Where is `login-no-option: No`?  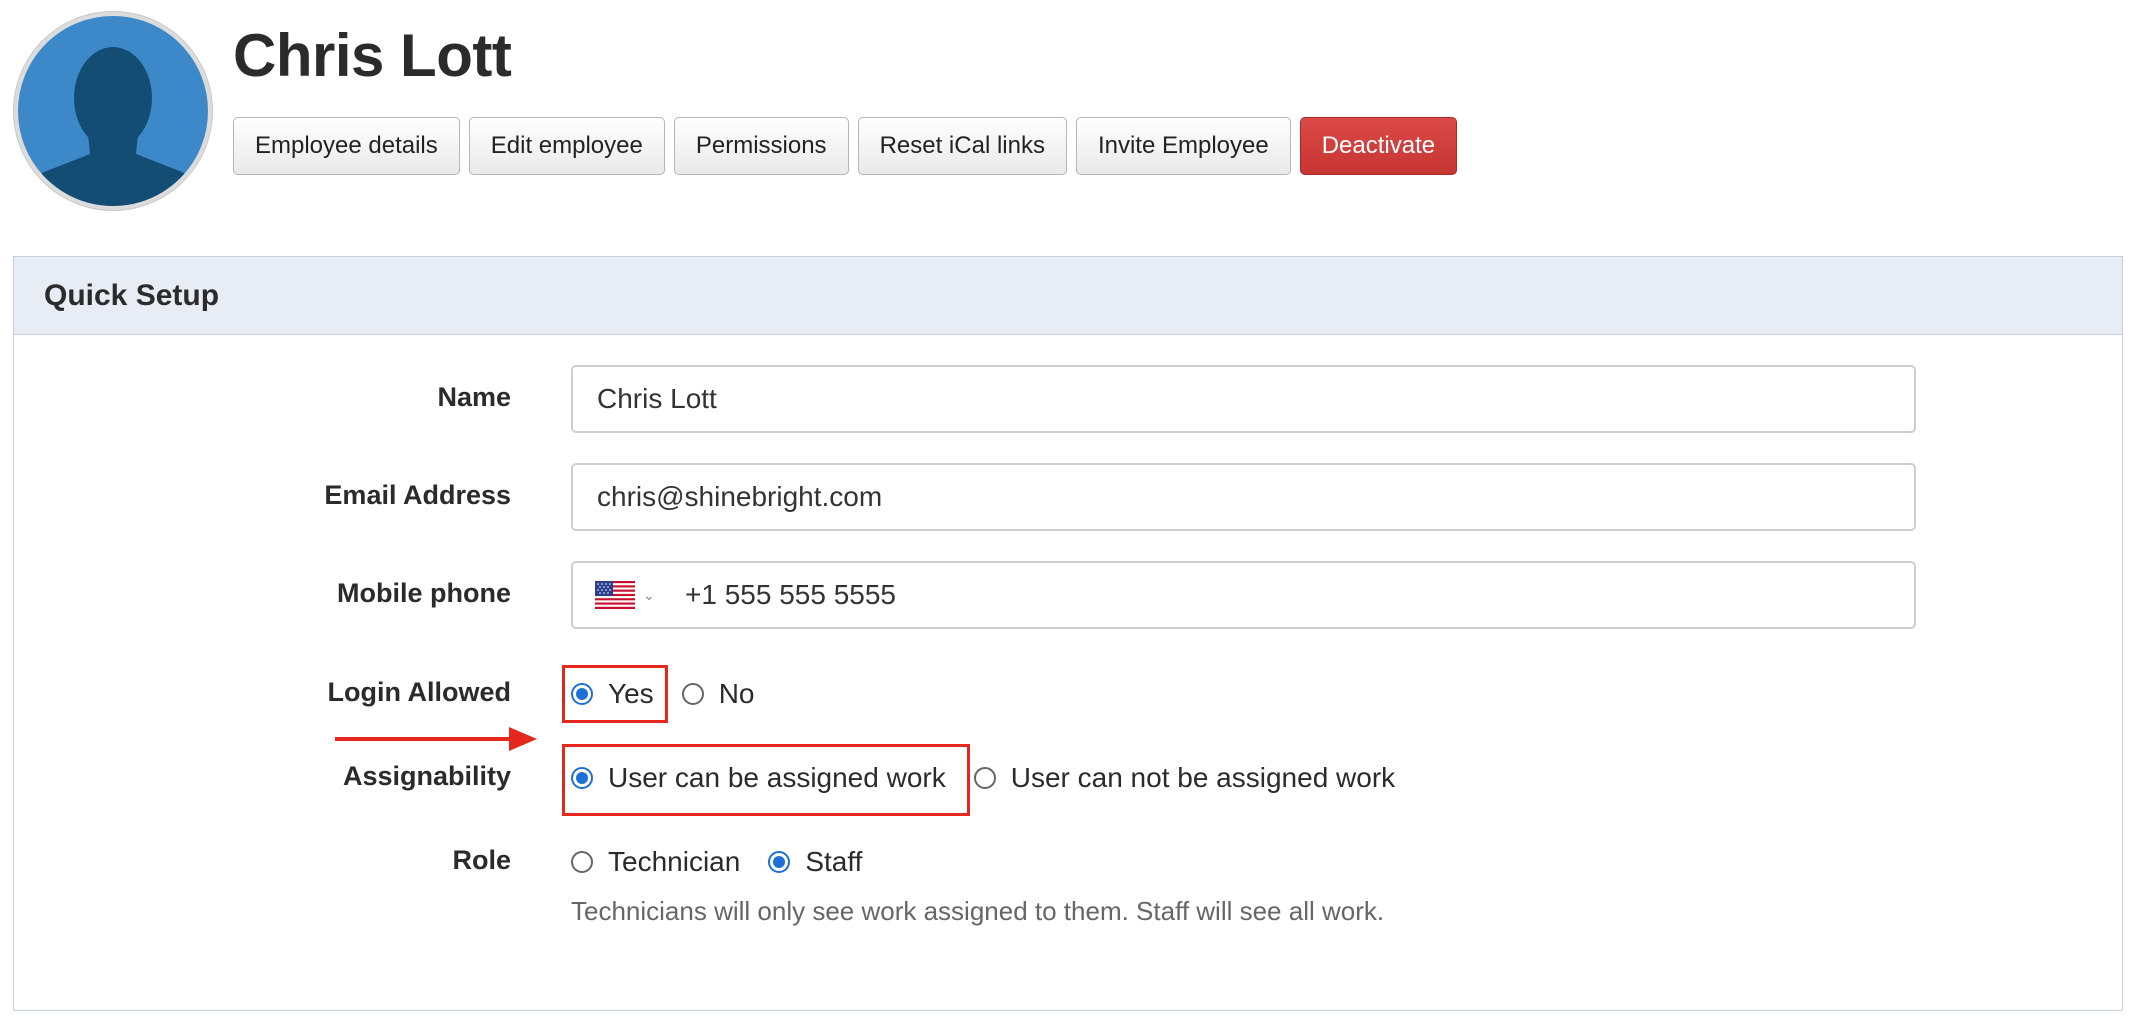
login-no-option: No is located at coordinates (718, 694).